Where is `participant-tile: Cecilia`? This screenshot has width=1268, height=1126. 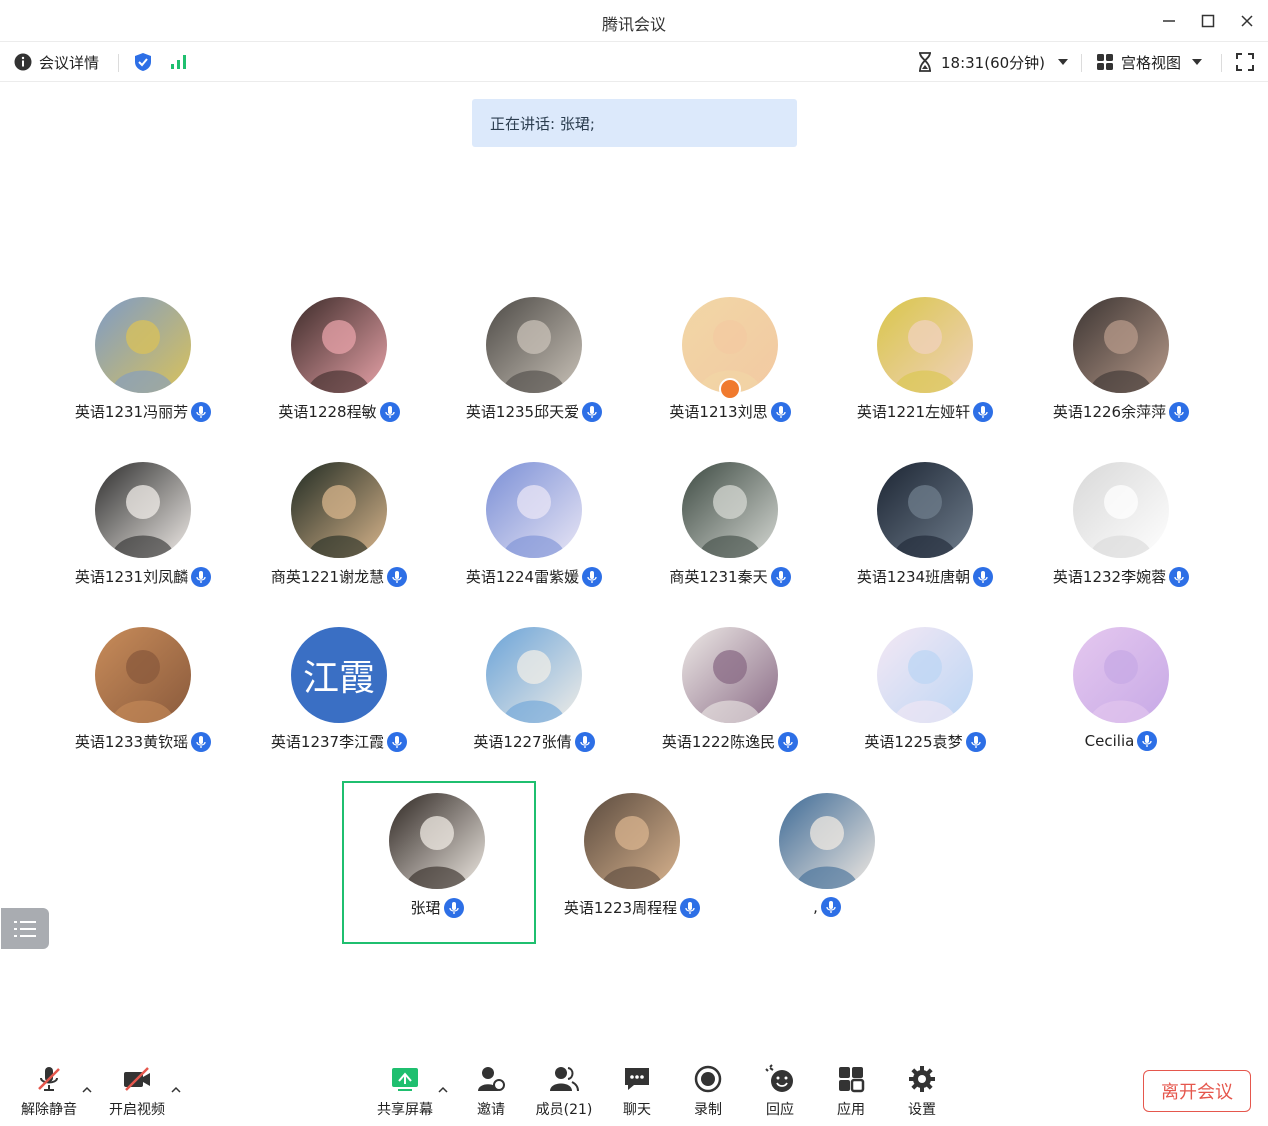 participant-tile: Cecilia is located at coordinates (1121, 702).